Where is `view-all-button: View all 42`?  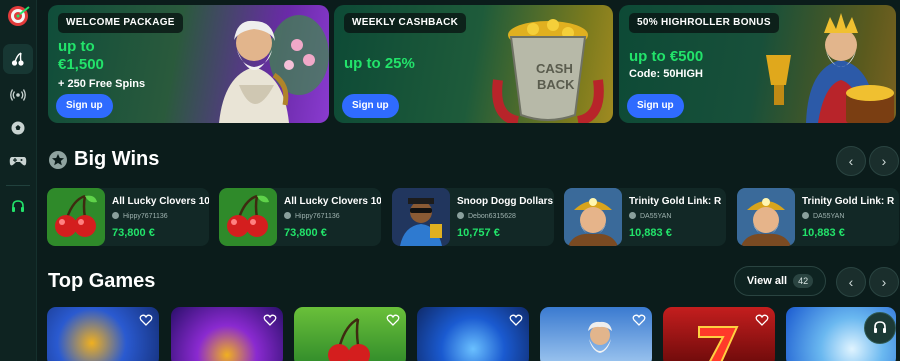
view-all-button: View all 42 is located at coordinates (780, 281).